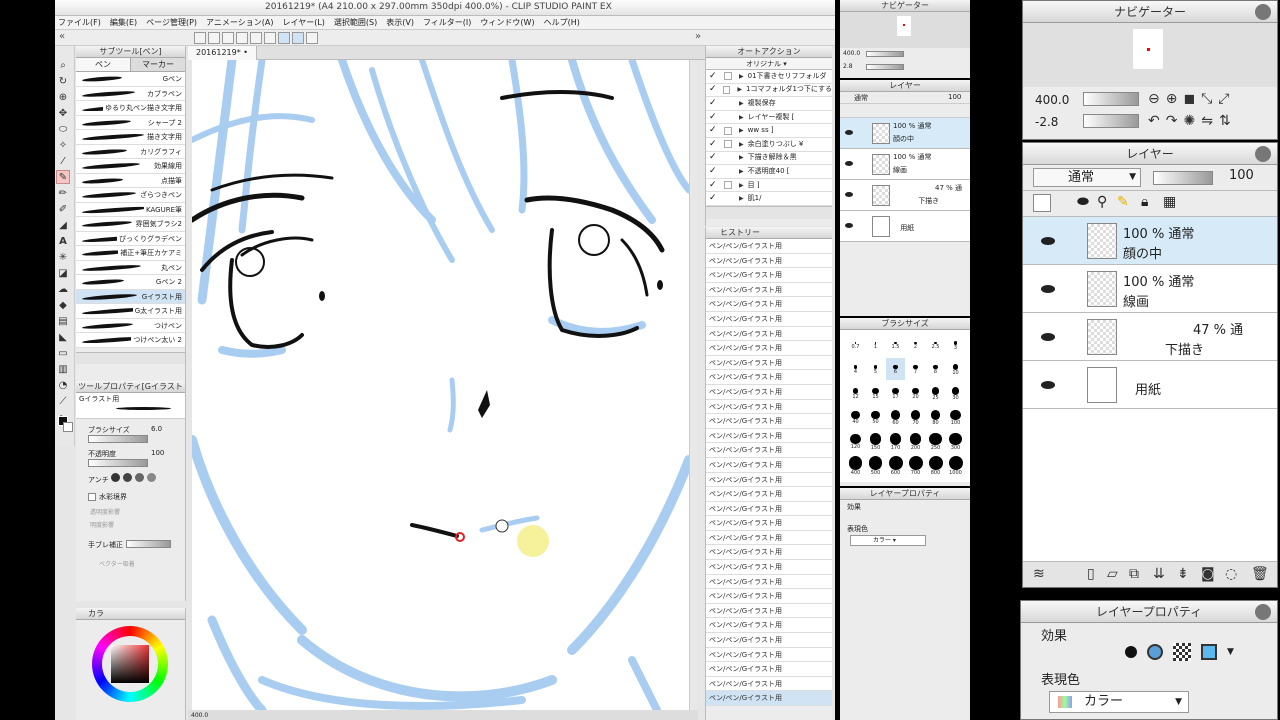 The height and width of the screenshot is (720, 1280). I want to click on auto-action-item: ✓ ▶ 1コマフォルダ1つ下にする, so click(769, 90).